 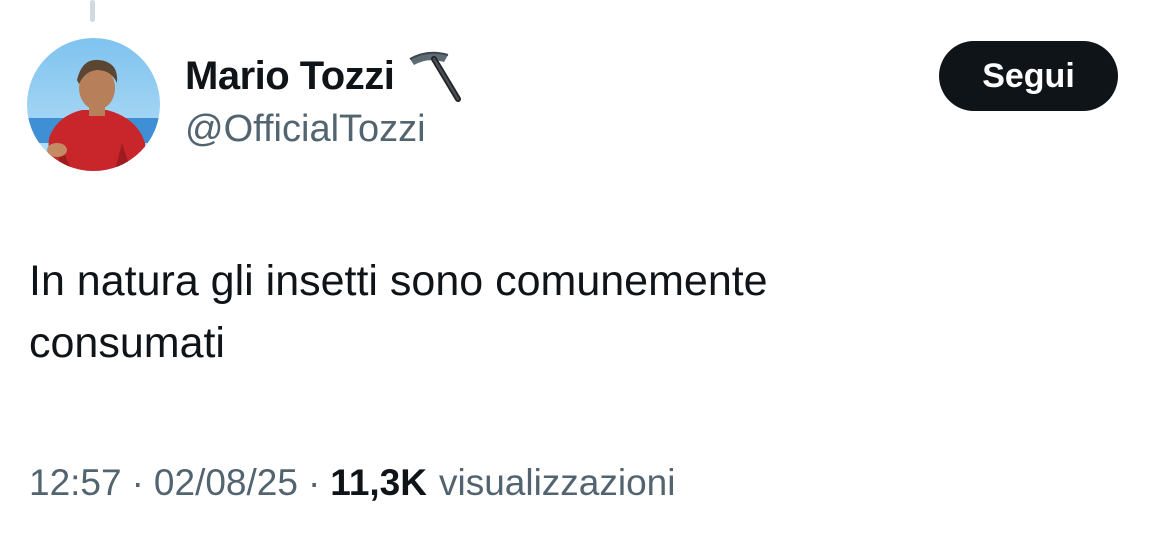 I want to click on avatar-photo, so click(x=93, y=104).